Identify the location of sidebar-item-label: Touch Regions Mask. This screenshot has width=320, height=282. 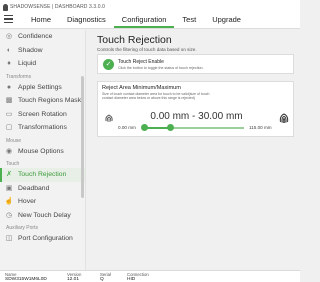
(50, 101).